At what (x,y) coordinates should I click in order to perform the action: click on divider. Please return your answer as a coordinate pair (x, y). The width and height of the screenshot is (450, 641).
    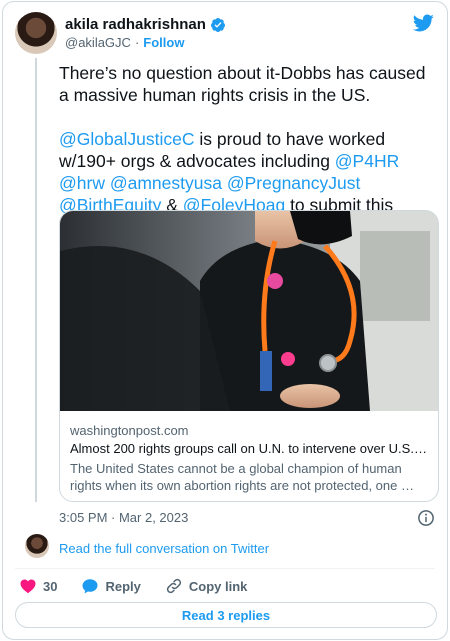
    Looking at the image, I should click on (225, 568).